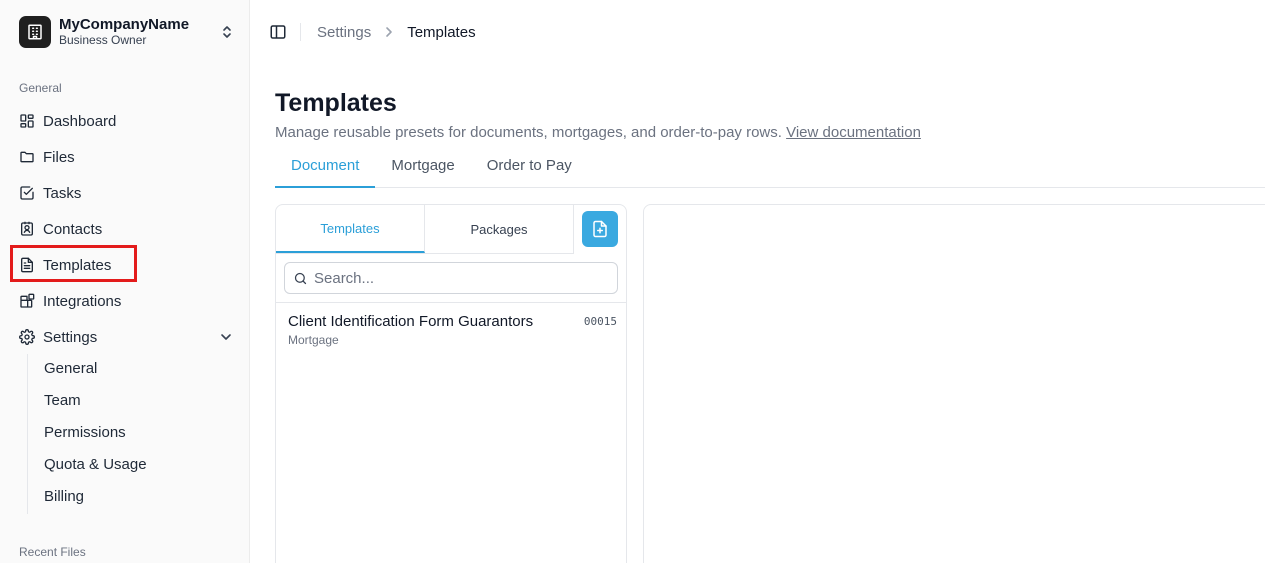 This screenshot has width=1265, height=563. Describe the element at coordinates (499, 229) in the screenshot. I see `subtab-packages: Packages` at that location.